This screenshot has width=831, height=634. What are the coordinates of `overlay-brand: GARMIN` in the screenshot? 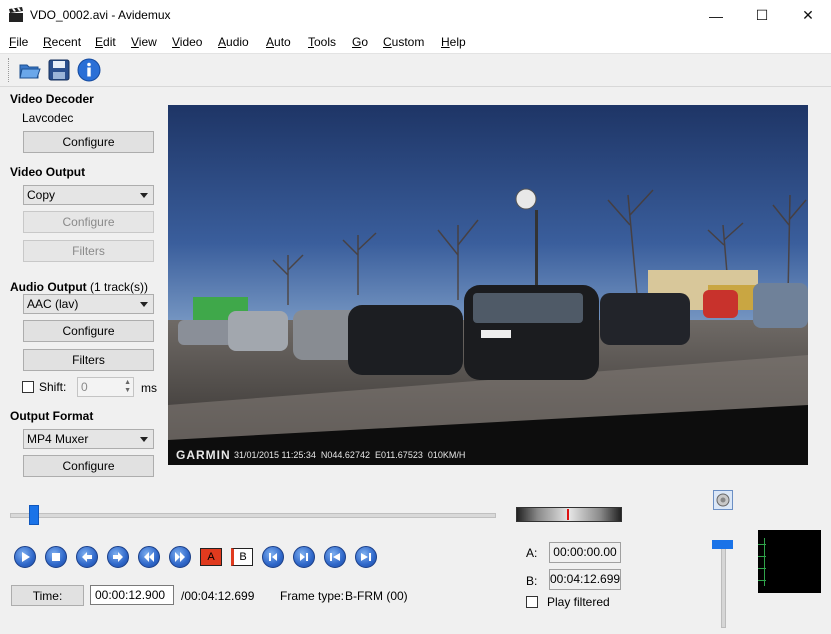 It's located at (203, 455).